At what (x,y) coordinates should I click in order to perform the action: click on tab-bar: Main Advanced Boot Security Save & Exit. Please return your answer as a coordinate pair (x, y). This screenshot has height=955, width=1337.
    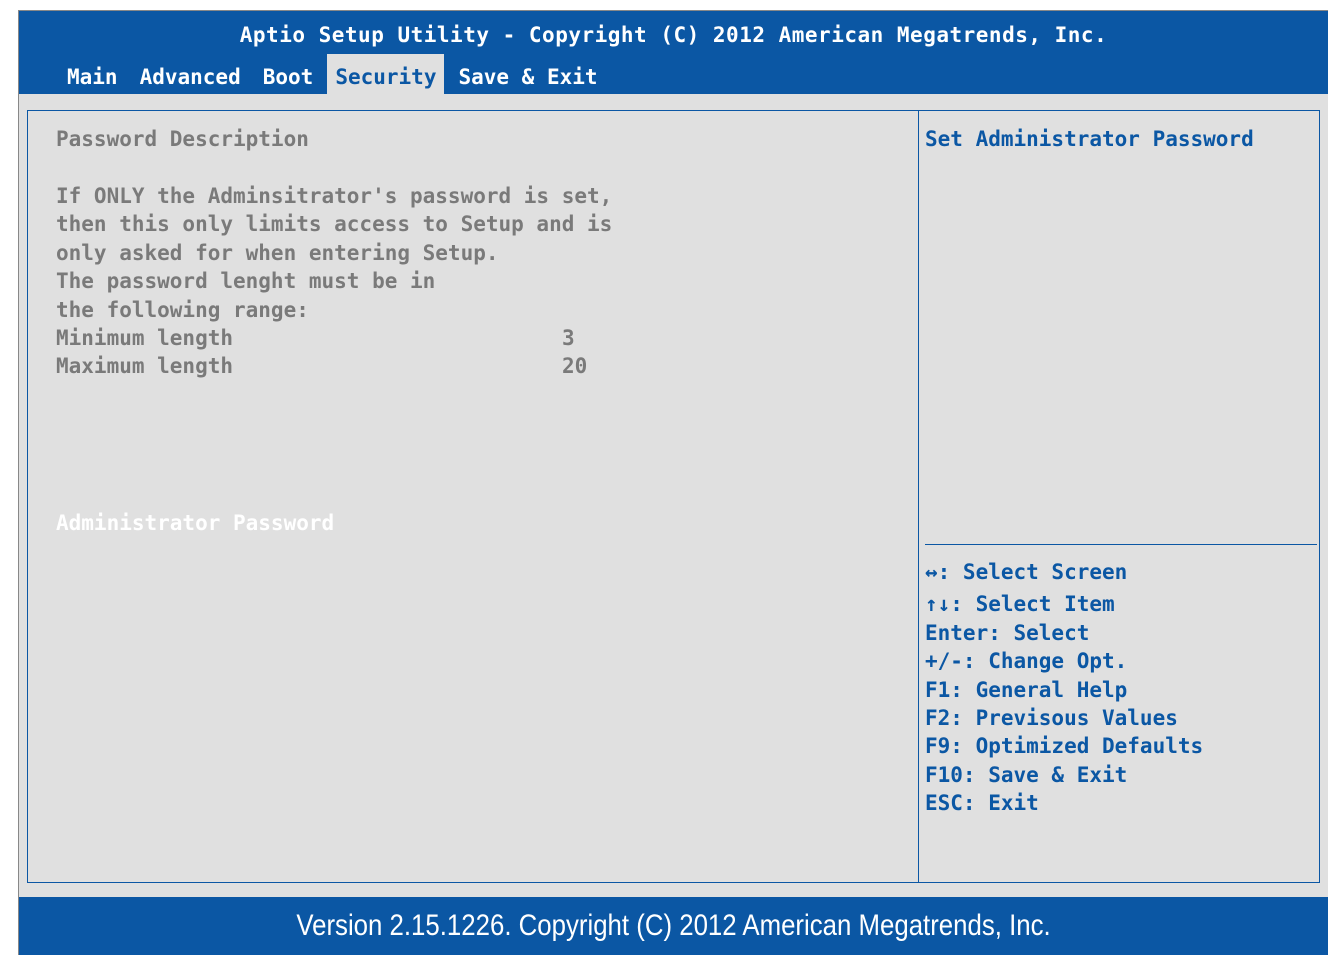
    Looking at the image, I should click on (335, 74).